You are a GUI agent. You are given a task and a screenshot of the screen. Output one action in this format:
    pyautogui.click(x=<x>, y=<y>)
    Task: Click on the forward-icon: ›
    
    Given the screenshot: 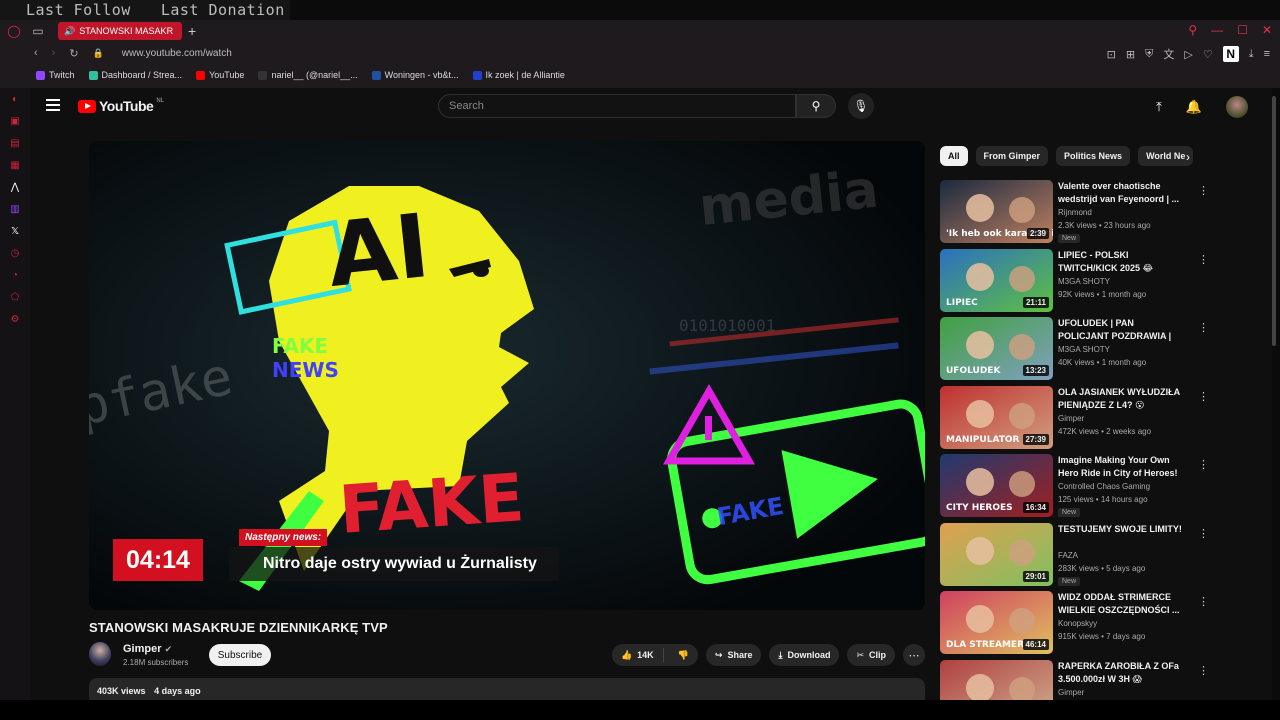 What is the action you would take?
    pyautogui.click(x=54, y=53)
    